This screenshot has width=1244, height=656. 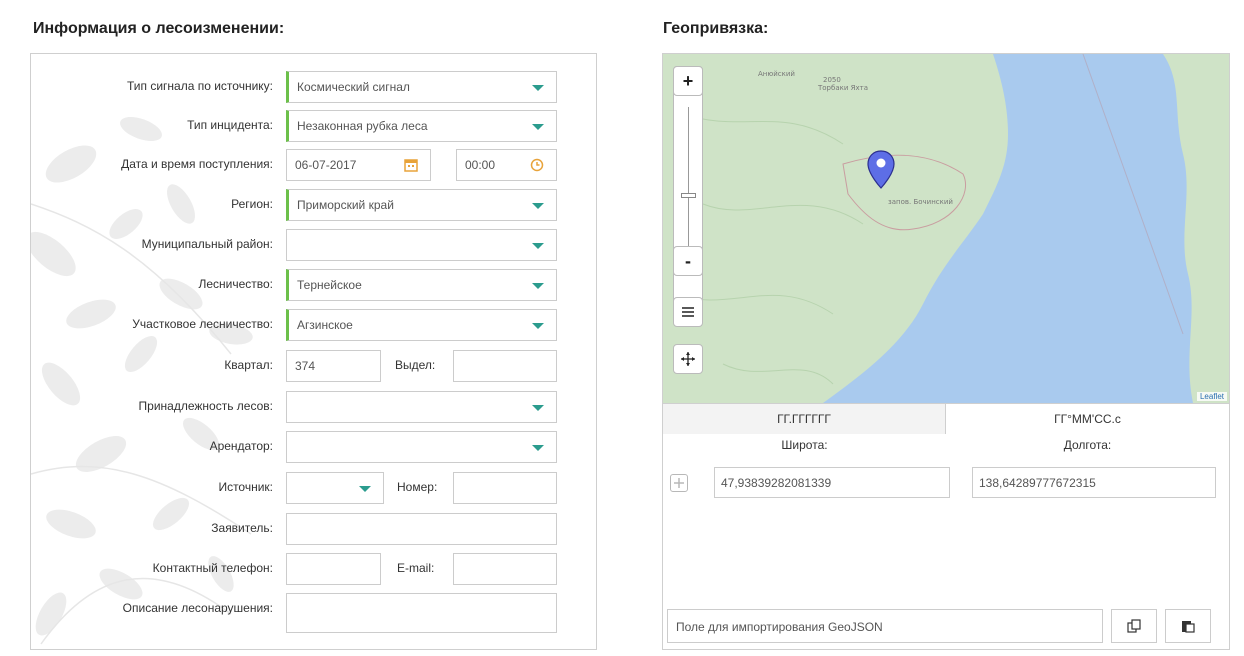 What do you see at coordinates (1211, 396) in the screenshot?
I see `leaflet-attribution: Leaflet` at bounding box center [1211, 396].